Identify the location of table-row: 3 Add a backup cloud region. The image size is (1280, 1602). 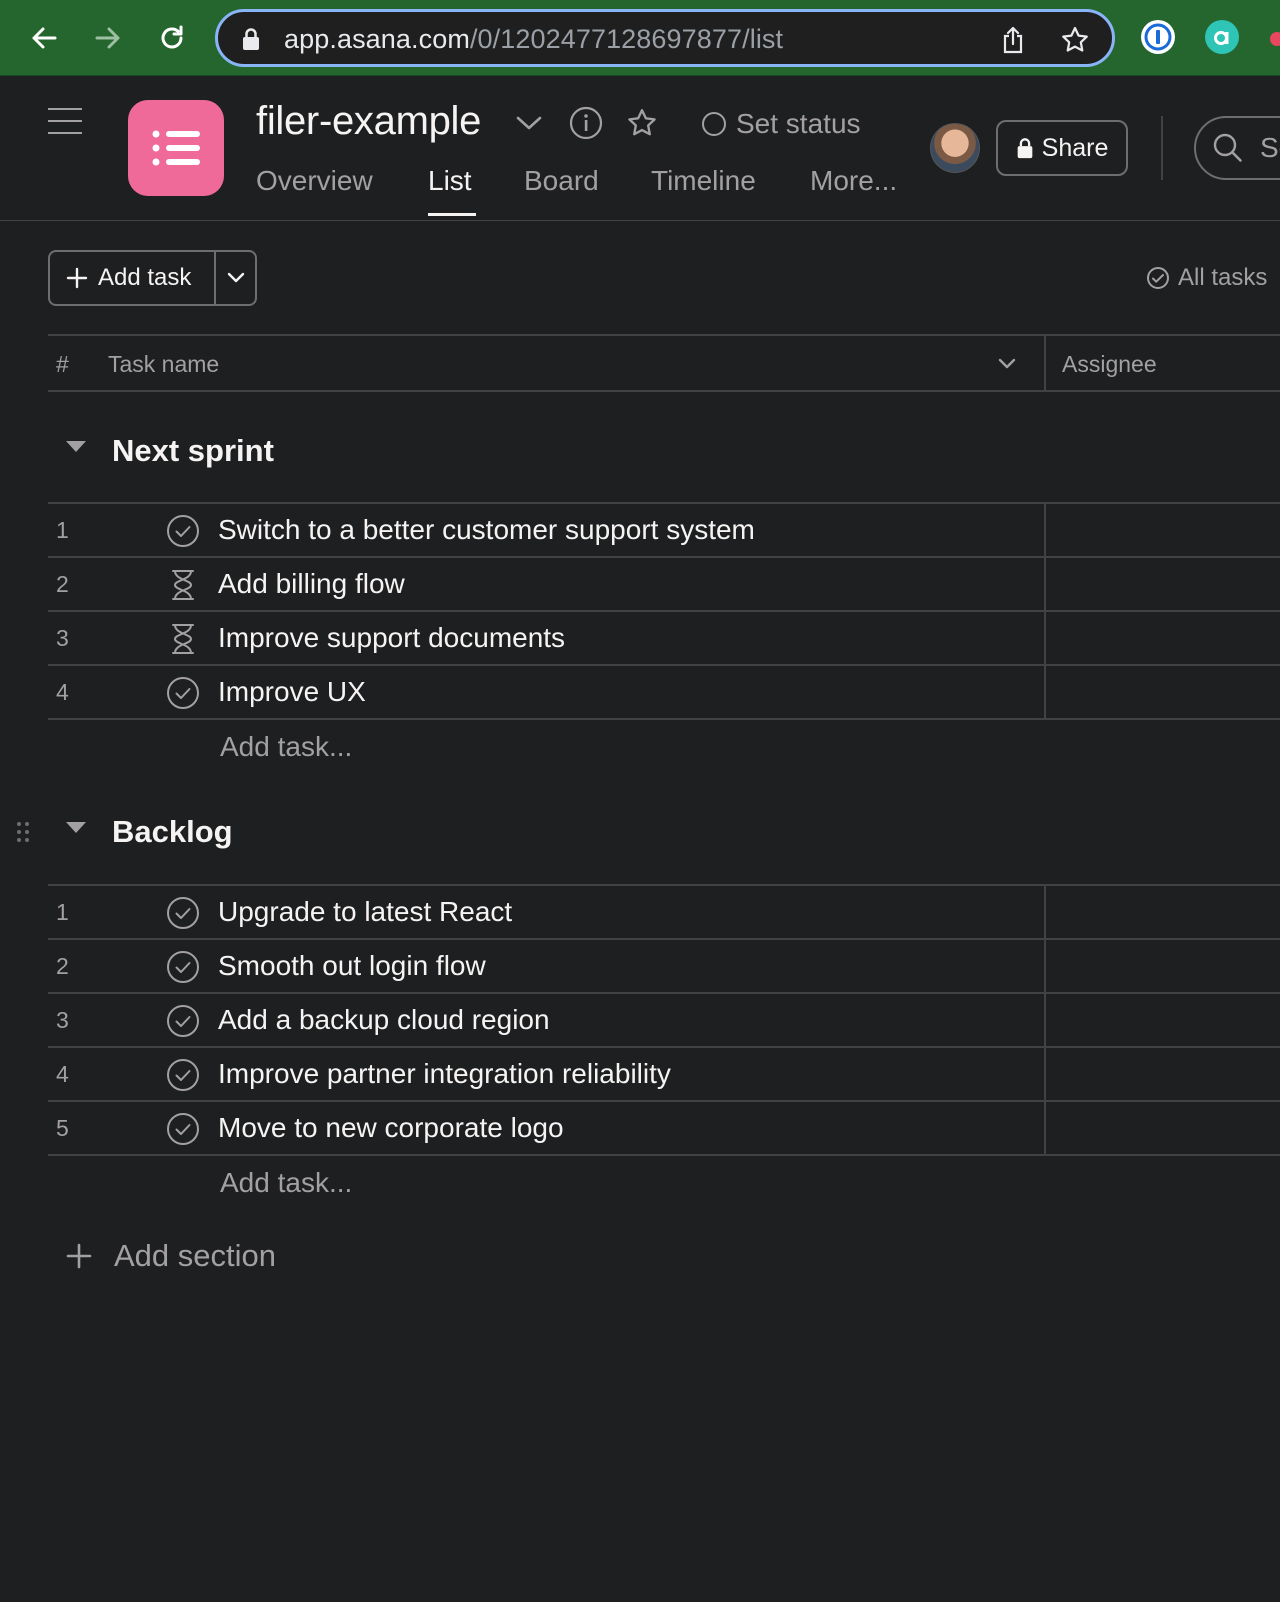
(664, 1019).